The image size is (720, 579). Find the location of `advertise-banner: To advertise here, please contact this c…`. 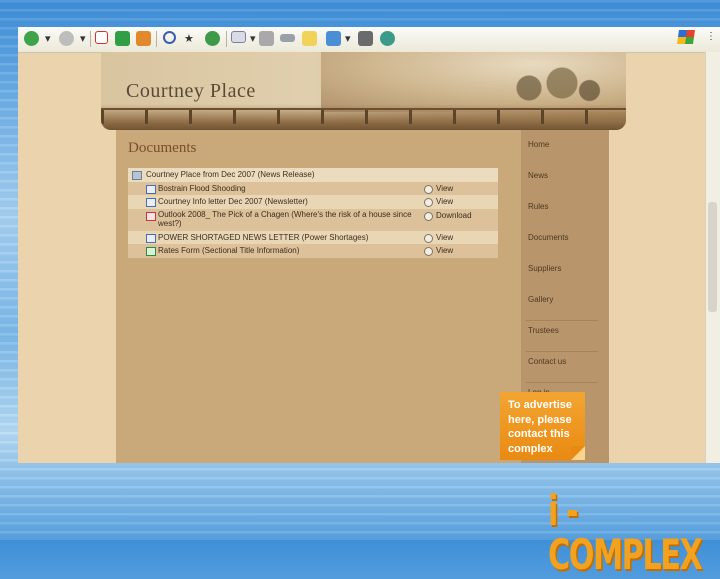

advertise-banner: To advertise here, please contact this c… is located at coordinates (542, 426).